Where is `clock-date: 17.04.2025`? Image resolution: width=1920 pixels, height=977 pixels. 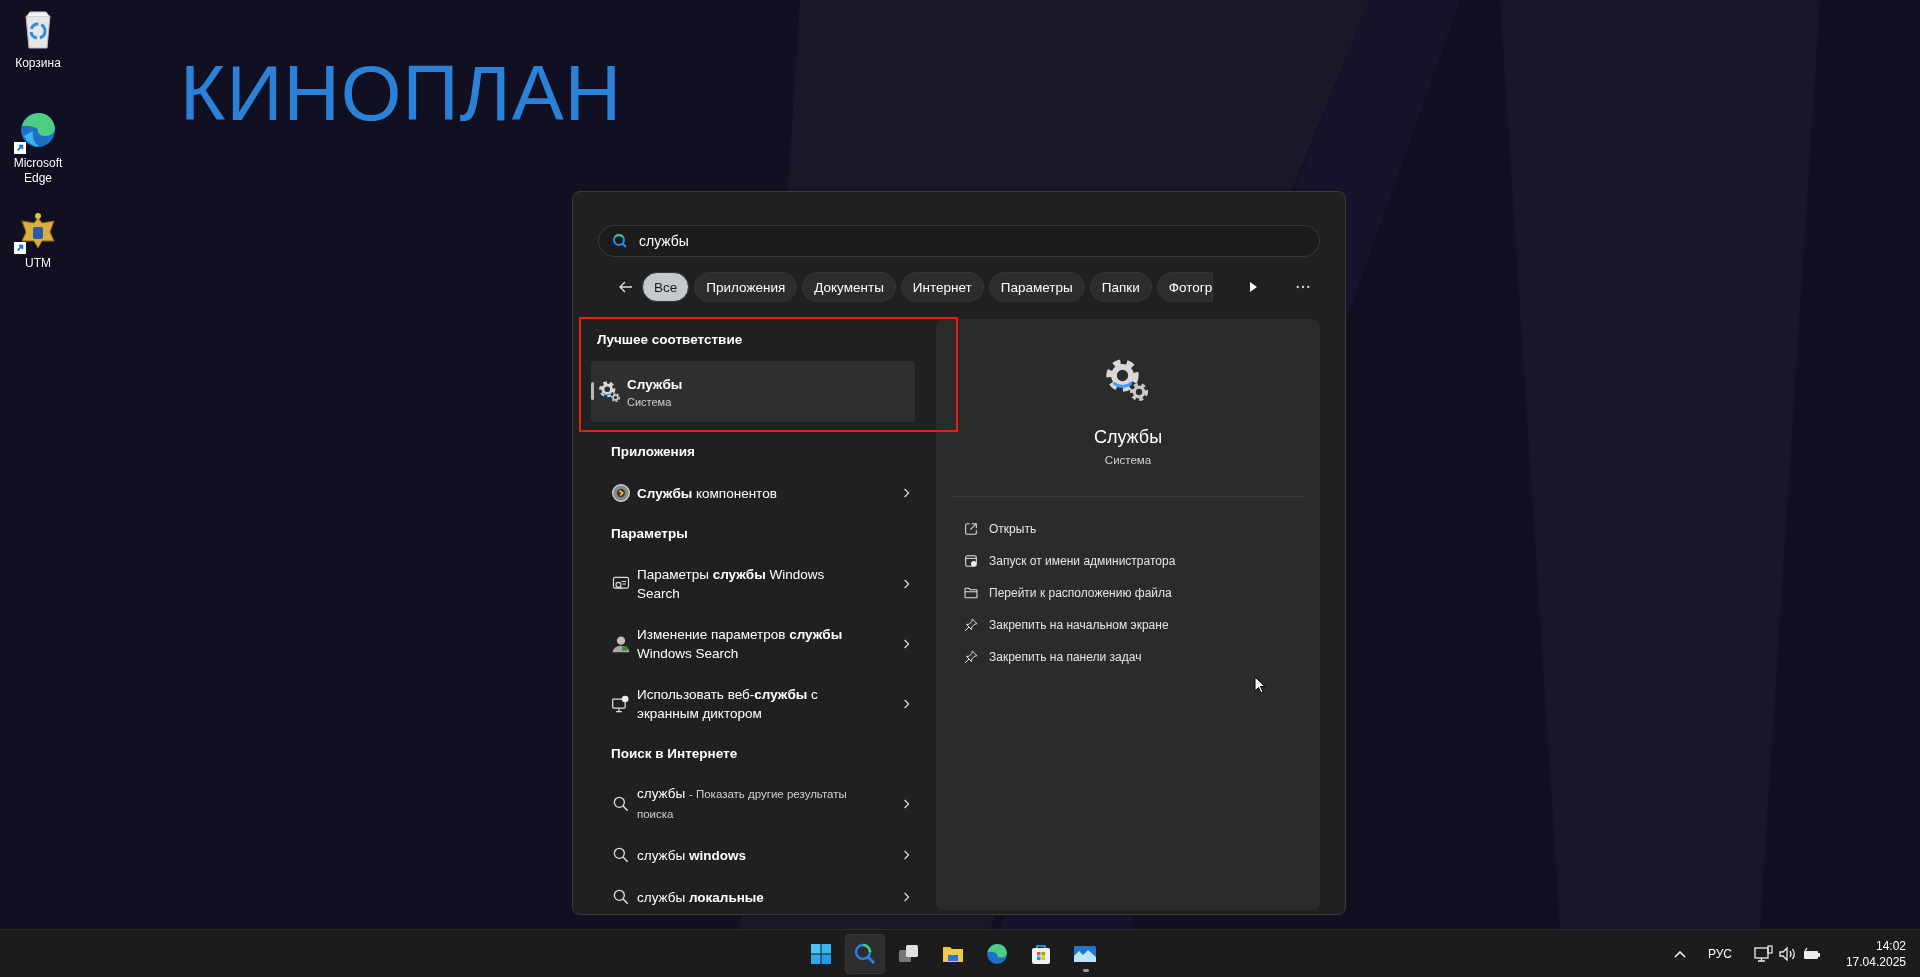 clock-date: 17.04.2025 is located at coordinates (1875, 961).